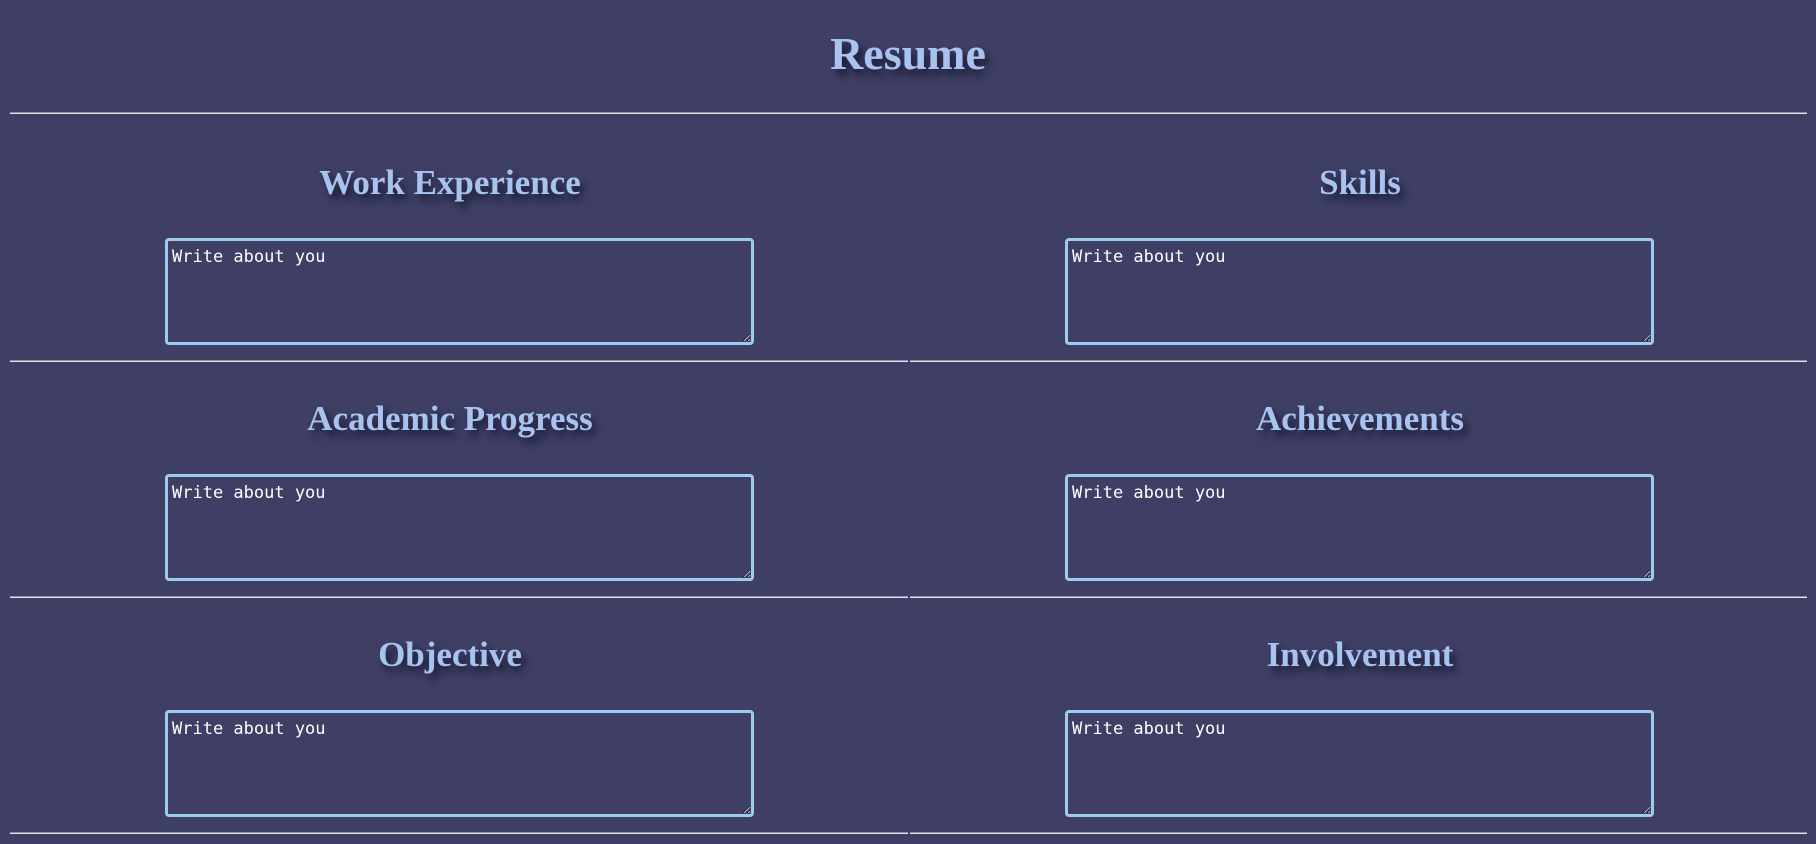  I want to click on academic-progress-heading: Academic Progress, so click(450, 418).